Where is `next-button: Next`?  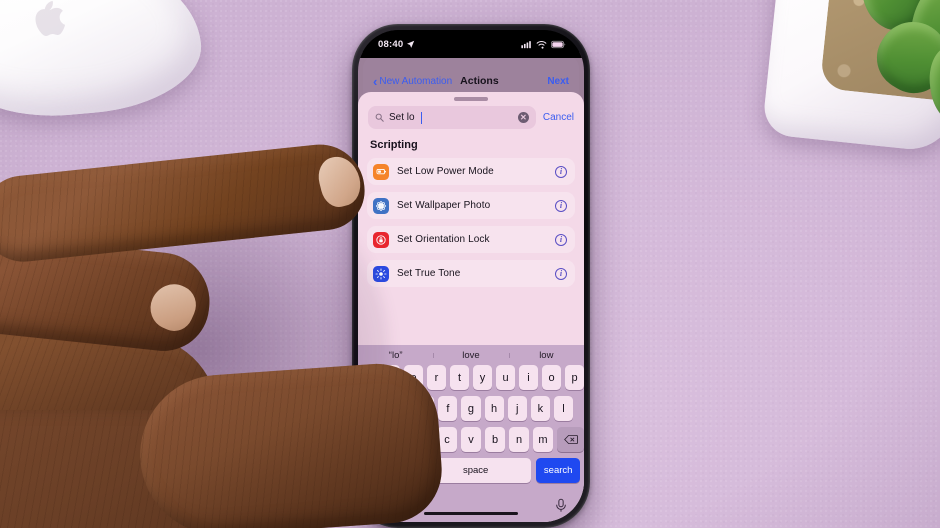 next-button: Next is located at coordinates (558, 81).